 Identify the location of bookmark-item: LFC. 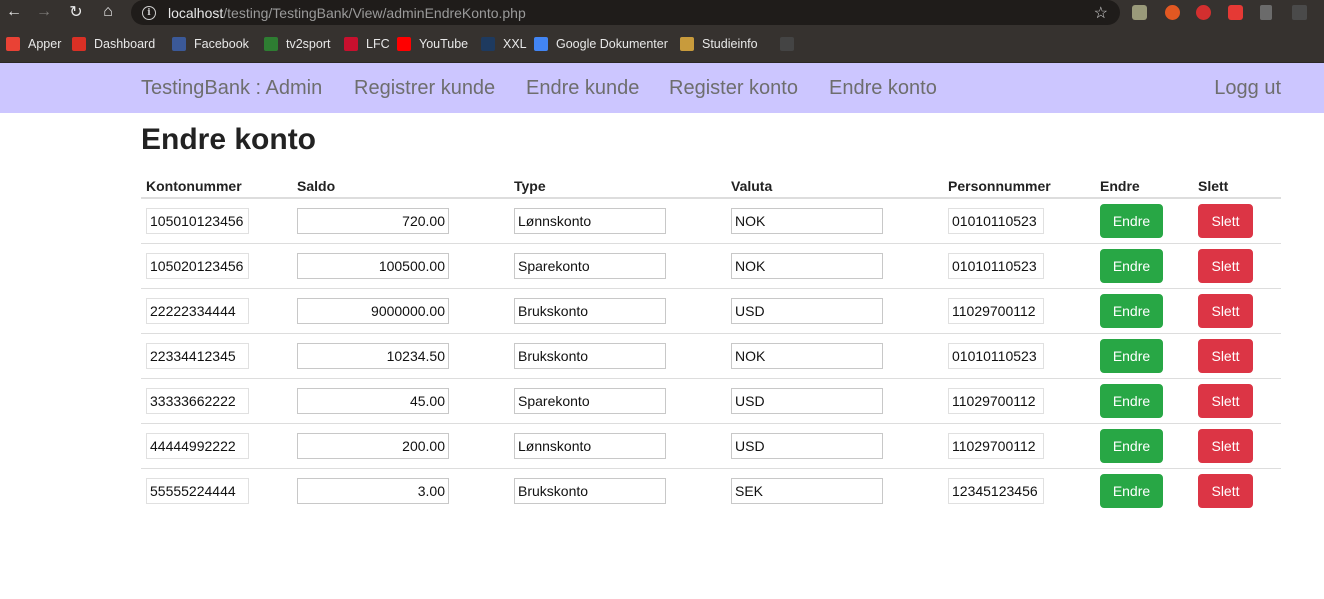
(370, 44).